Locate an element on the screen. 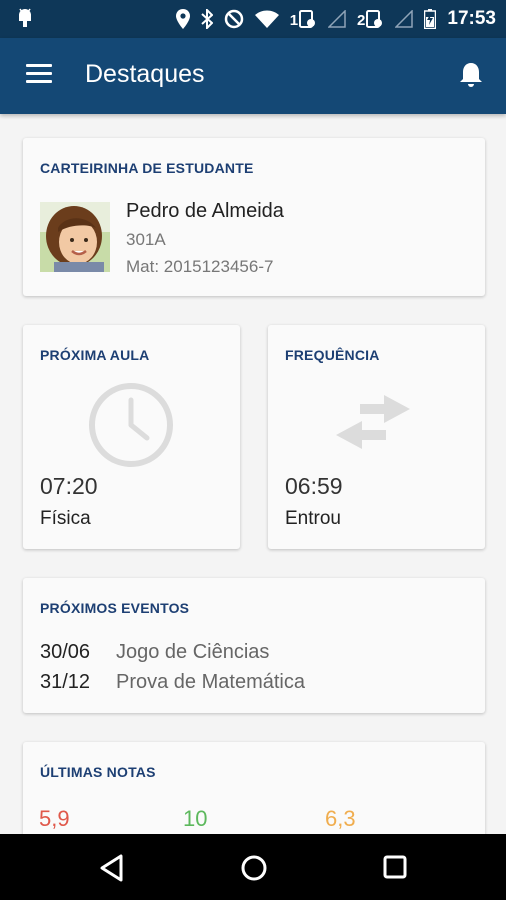  grade-value: 5,9 is located at coordinates (54, 818).